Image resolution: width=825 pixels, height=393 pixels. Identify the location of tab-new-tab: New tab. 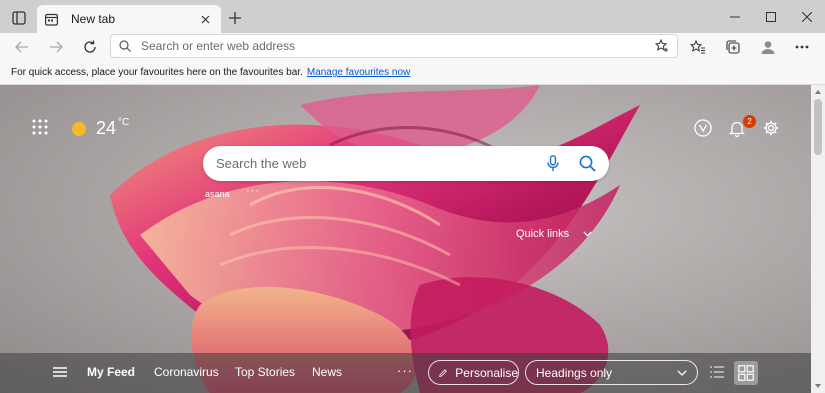
(129, 19).